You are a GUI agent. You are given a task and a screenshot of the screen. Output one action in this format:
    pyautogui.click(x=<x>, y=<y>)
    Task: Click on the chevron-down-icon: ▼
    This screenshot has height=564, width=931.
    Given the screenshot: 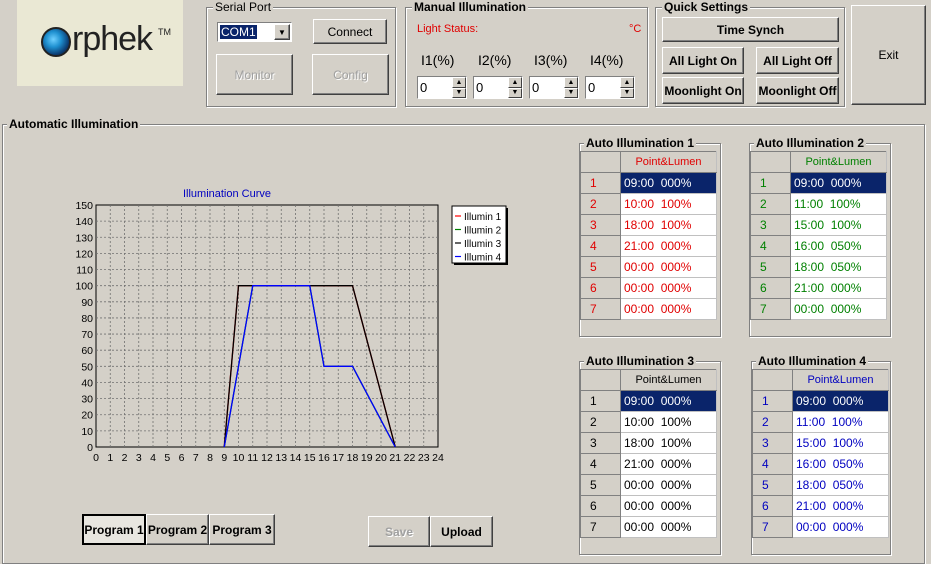 What is the action you would take?
    pyautogui.click(x=282, y=32)
    